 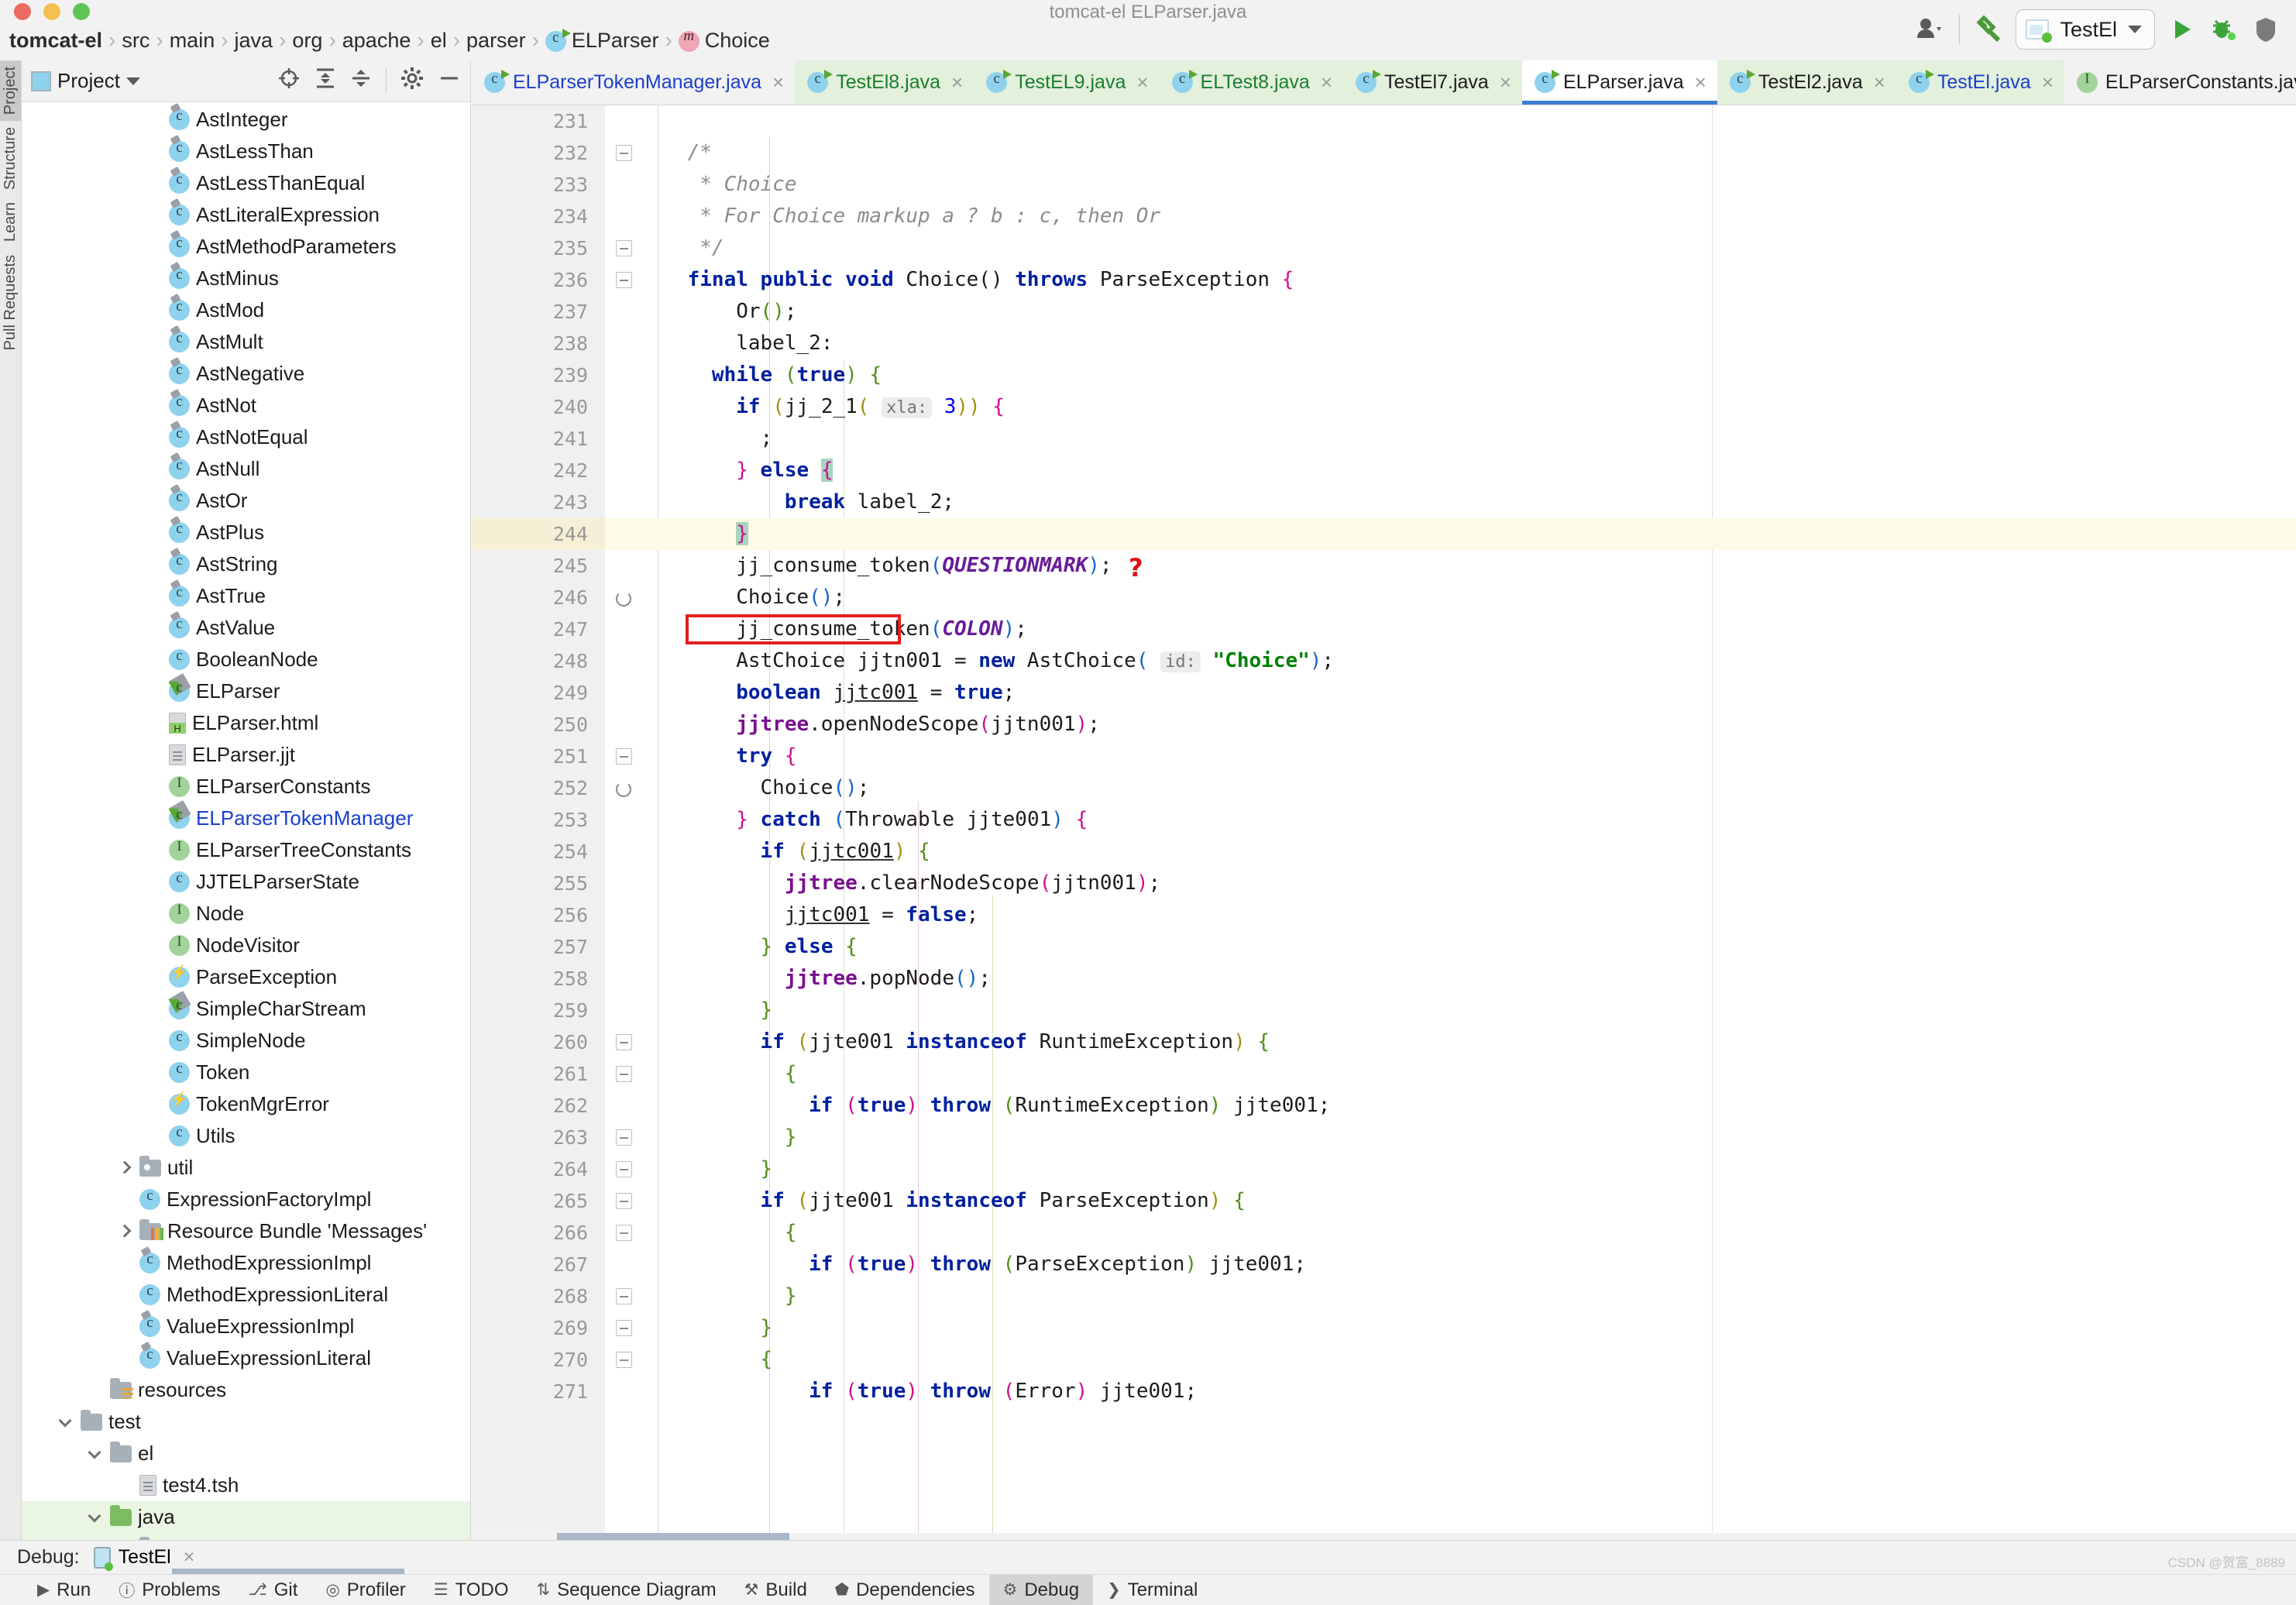 What do you see at coordinates (246, 310) in the screenshot?
I see `tree-node-astmod: AstMod` at bounding box center [246, 310].